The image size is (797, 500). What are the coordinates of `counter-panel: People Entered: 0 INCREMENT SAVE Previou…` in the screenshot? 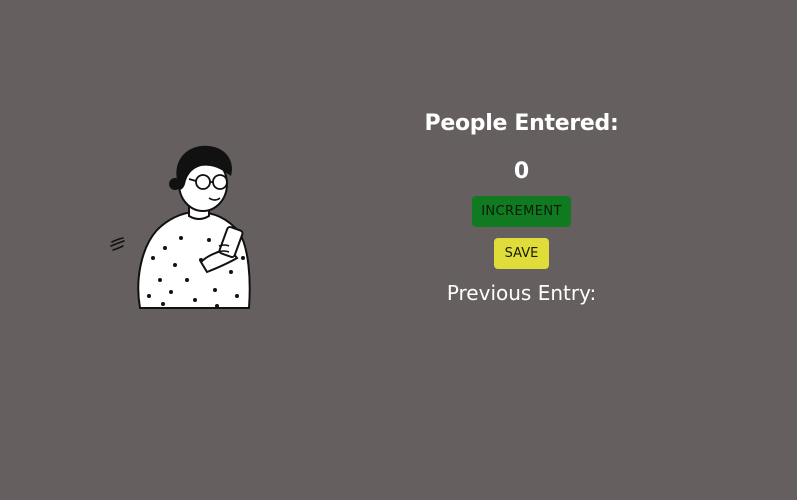 It's located at (521, 207).